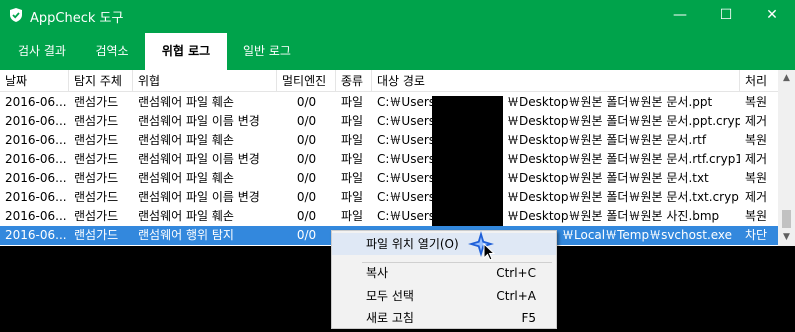  What do you see at coordinates (42, 51) in the screenshot?
I see `tab-scan-results: 검사 결과` at bounding box center [42, 51].